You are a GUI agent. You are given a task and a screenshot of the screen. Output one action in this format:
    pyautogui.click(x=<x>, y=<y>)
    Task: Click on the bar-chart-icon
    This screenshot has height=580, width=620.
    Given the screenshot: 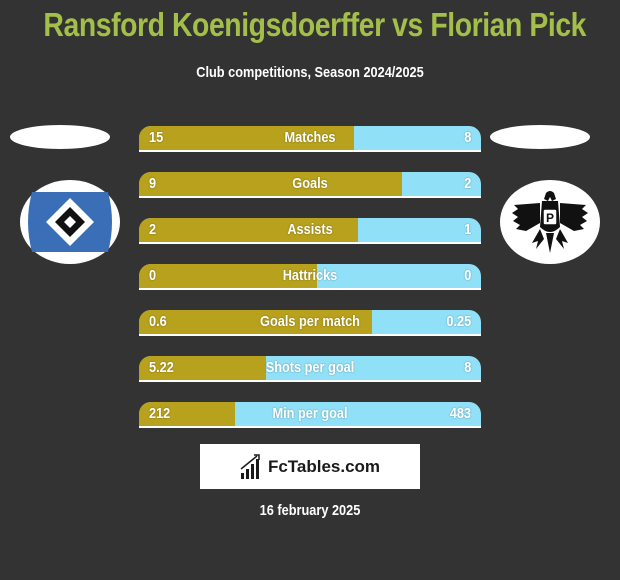 What is the action you would take?
    pyautogui.click(x=250, y=466)
    